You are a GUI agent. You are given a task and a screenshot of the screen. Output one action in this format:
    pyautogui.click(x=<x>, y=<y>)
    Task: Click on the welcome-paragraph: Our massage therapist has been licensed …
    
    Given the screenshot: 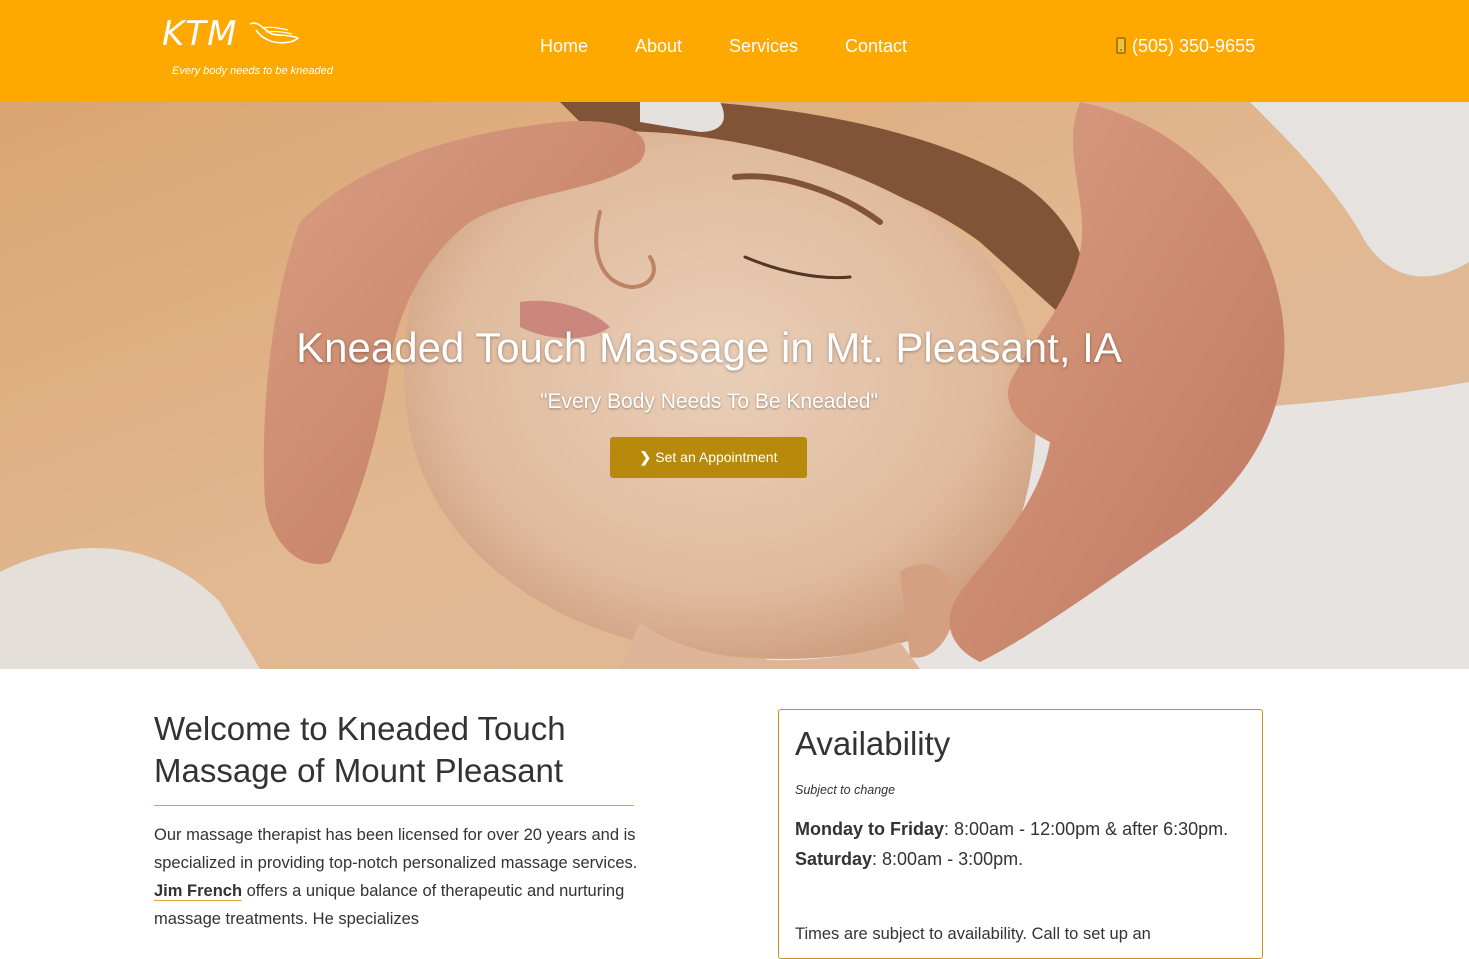 What is the action you would take?
    pyautogui.click(x=399, y=877)
    